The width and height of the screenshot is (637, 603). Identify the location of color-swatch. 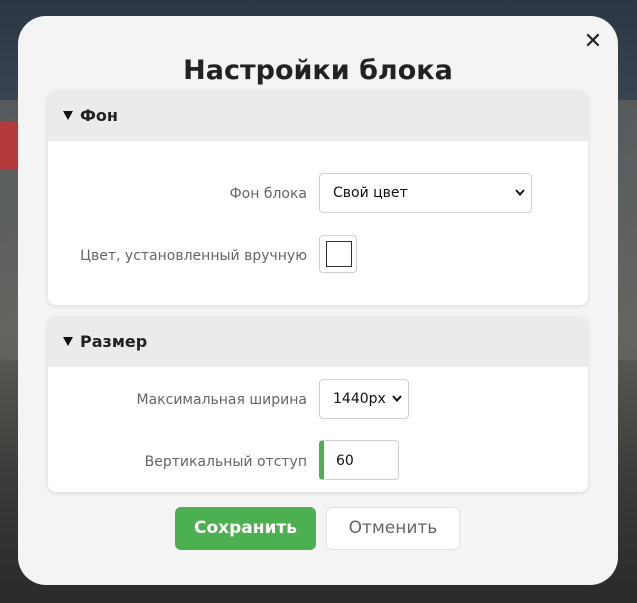
(339, 254).